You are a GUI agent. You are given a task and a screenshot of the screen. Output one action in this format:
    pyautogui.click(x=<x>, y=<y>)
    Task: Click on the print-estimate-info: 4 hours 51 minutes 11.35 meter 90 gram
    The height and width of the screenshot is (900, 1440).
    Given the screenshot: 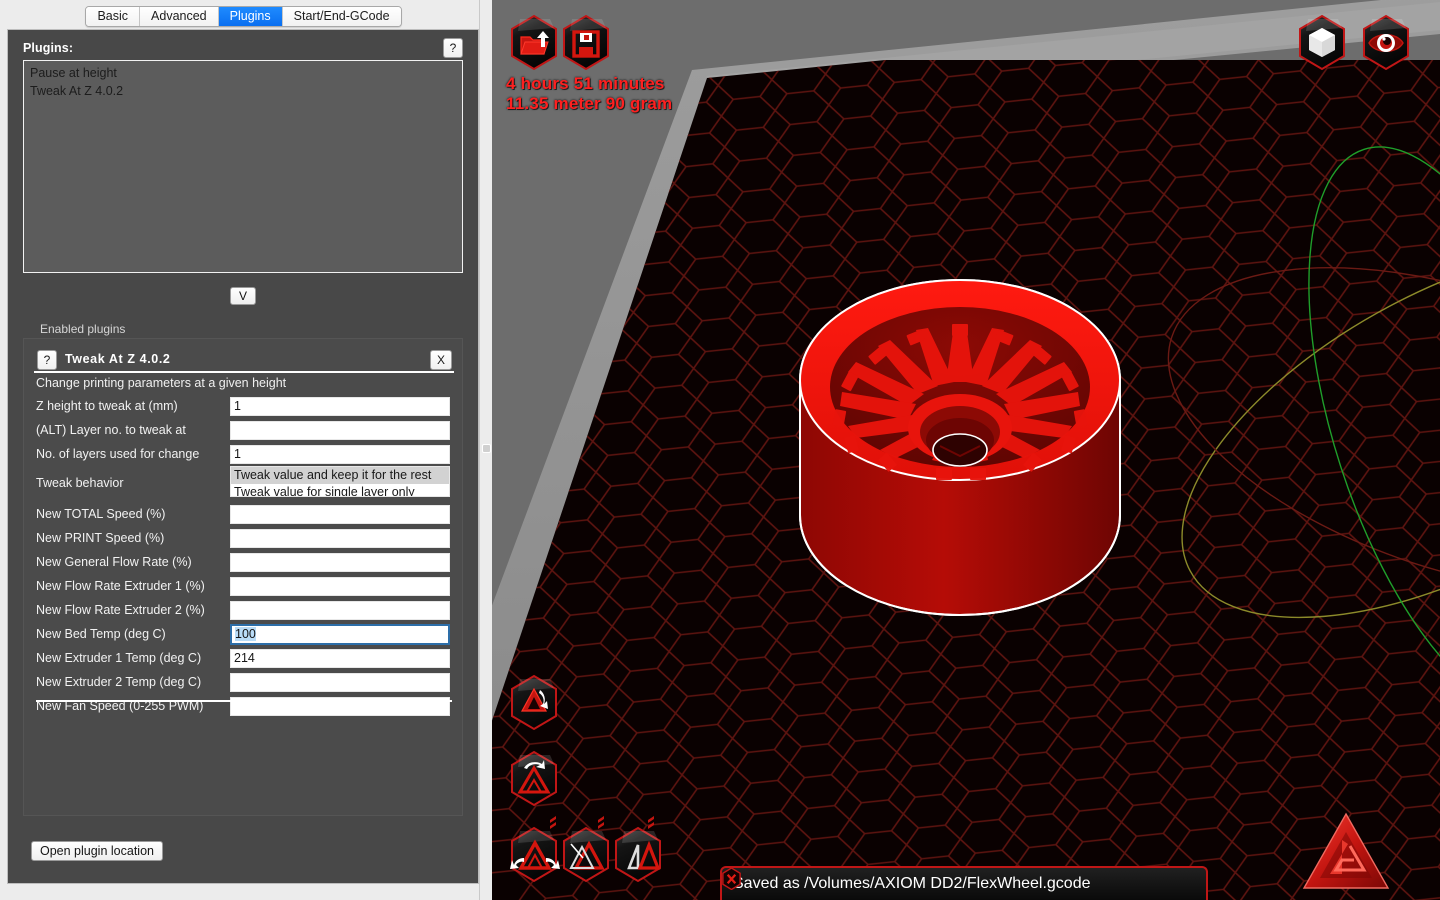 What is the action you would take?
    pyautogui.click(x=589, y=94)
    